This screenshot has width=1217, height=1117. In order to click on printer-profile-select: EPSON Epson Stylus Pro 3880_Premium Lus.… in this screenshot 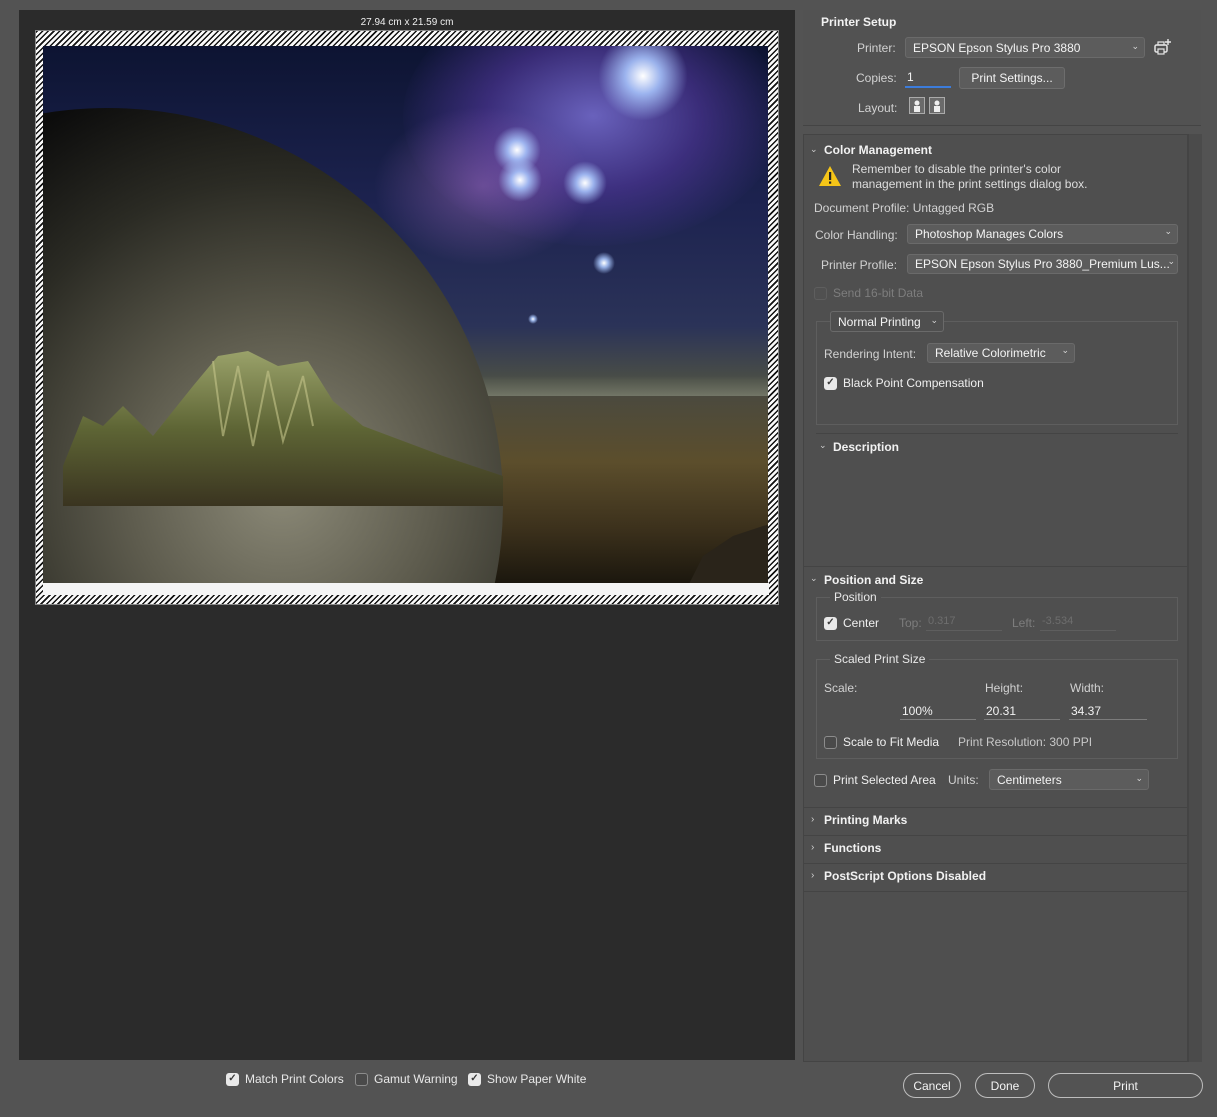, I will do `click(1042, 264)`.